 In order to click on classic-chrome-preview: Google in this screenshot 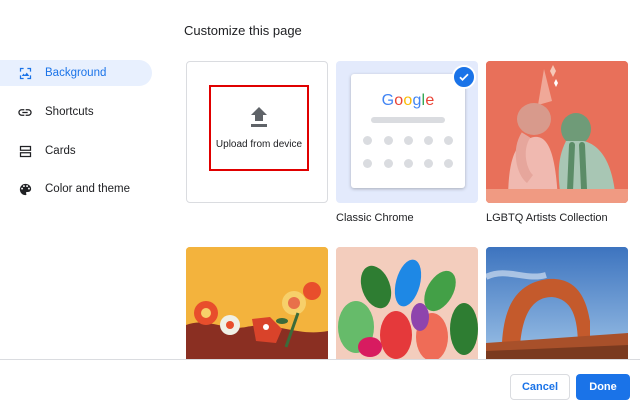, I will do `click(408, 131)`.